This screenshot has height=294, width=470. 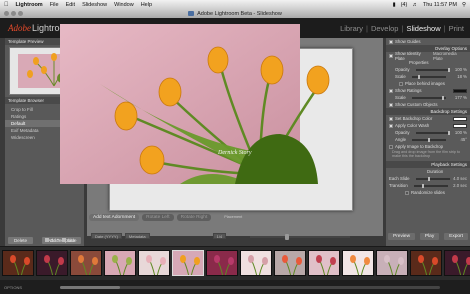 What do you see at coordinates (423, 28) in the screenshot?
I see `module-slideshow: Slideshow` at bounding box center [423, 28].